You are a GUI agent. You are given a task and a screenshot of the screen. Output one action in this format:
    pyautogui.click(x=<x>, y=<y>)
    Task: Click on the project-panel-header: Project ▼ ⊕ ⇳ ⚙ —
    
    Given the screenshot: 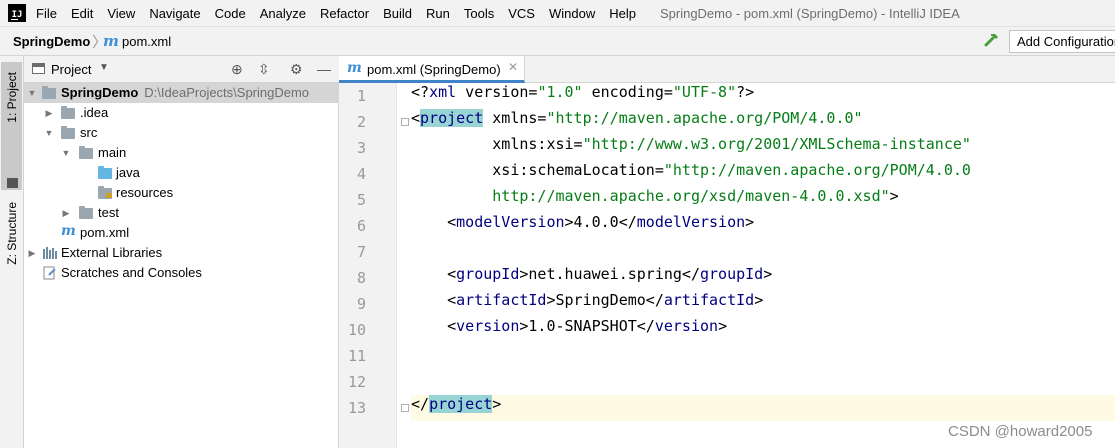 What is the action you would take?
    pyautogui.click(x=181, y=69)
    